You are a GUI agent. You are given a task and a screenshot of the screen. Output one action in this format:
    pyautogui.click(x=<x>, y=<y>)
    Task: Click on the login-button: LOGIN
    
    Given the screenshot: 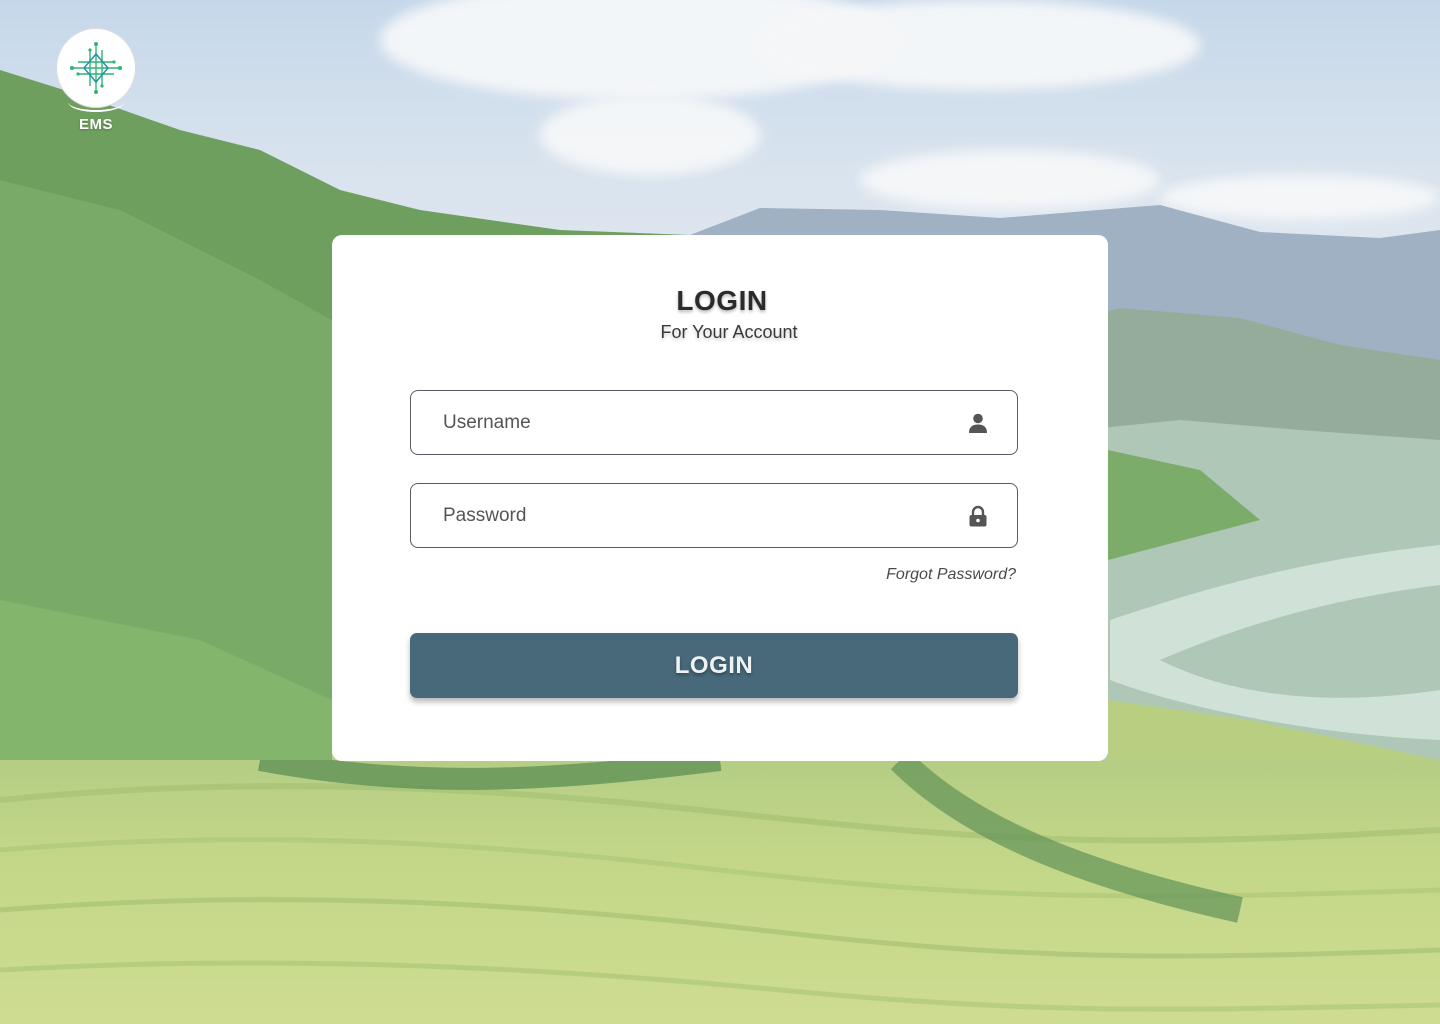 What is the action you would take?
    pyautogui.click(x=714, y=665)
    